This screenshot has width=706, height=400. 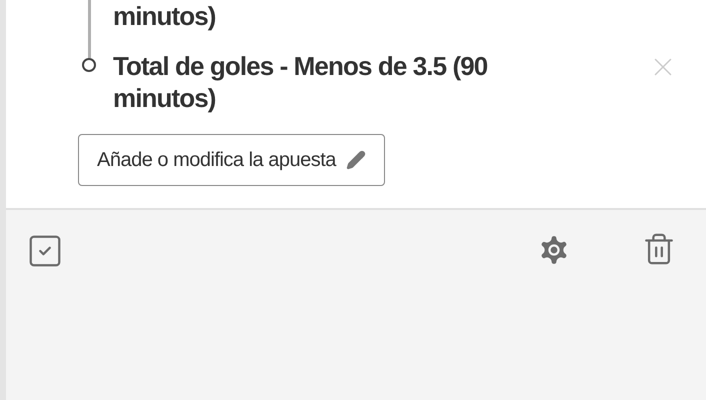 What do you see at coordinates (165, 16) in the screenshot?
I see `selection-title: minutos)` at bounding box center [165, 16].